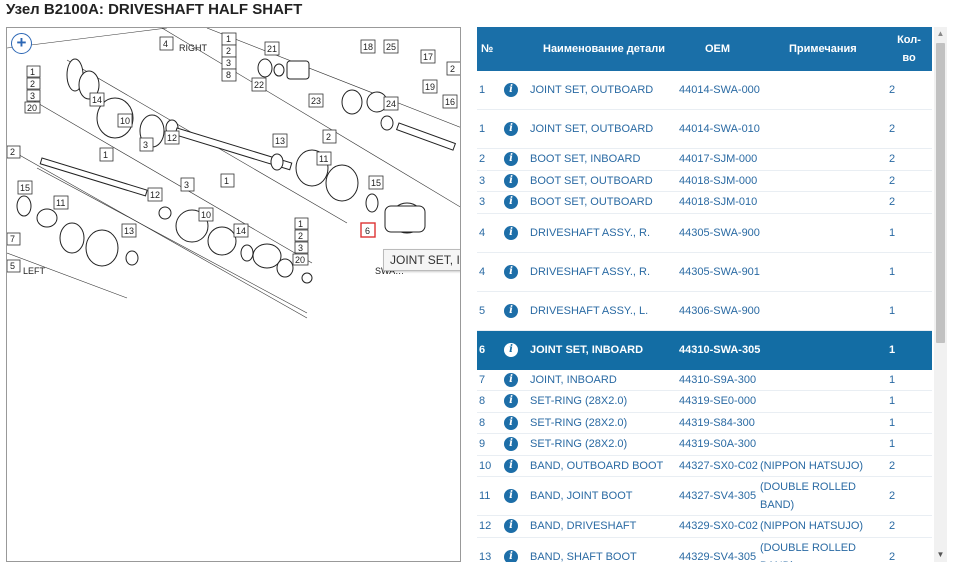  What do you see at coordinates (909, 49) in the screenshot?
I see `header-qty: Кол-во` at bounding box center [909, 49].